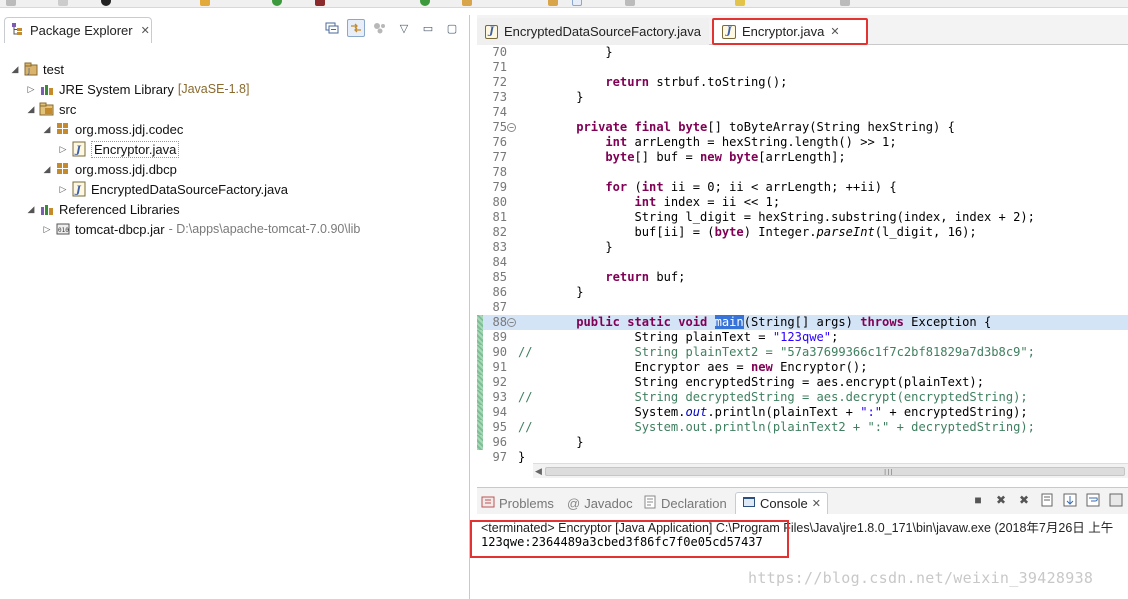  Describe the element at coordinates (205, 3) in the screenshot. I see `open-folder-icon` at that location.